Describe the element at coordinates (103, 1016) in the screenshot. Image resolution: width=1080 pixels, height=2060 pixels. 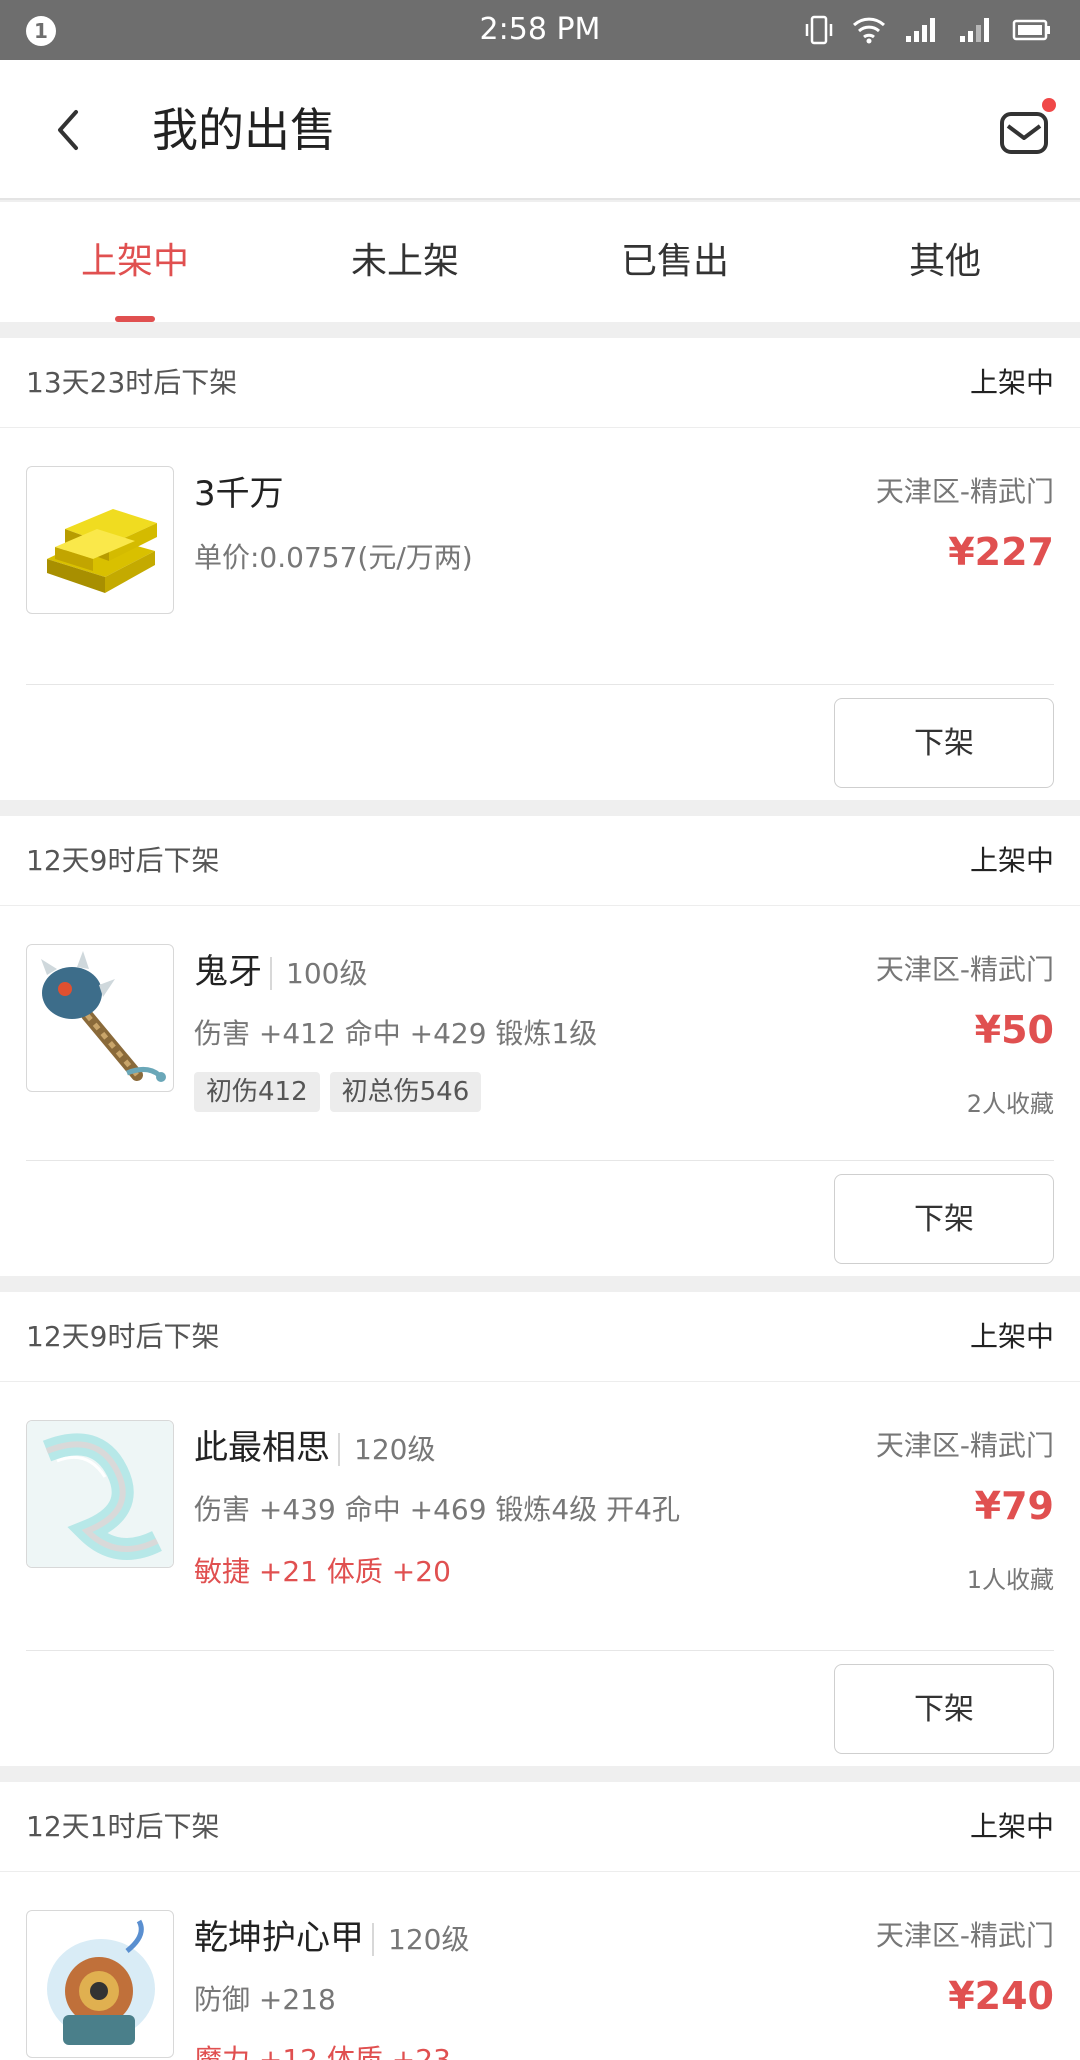
I see `mace-icon` at that location.